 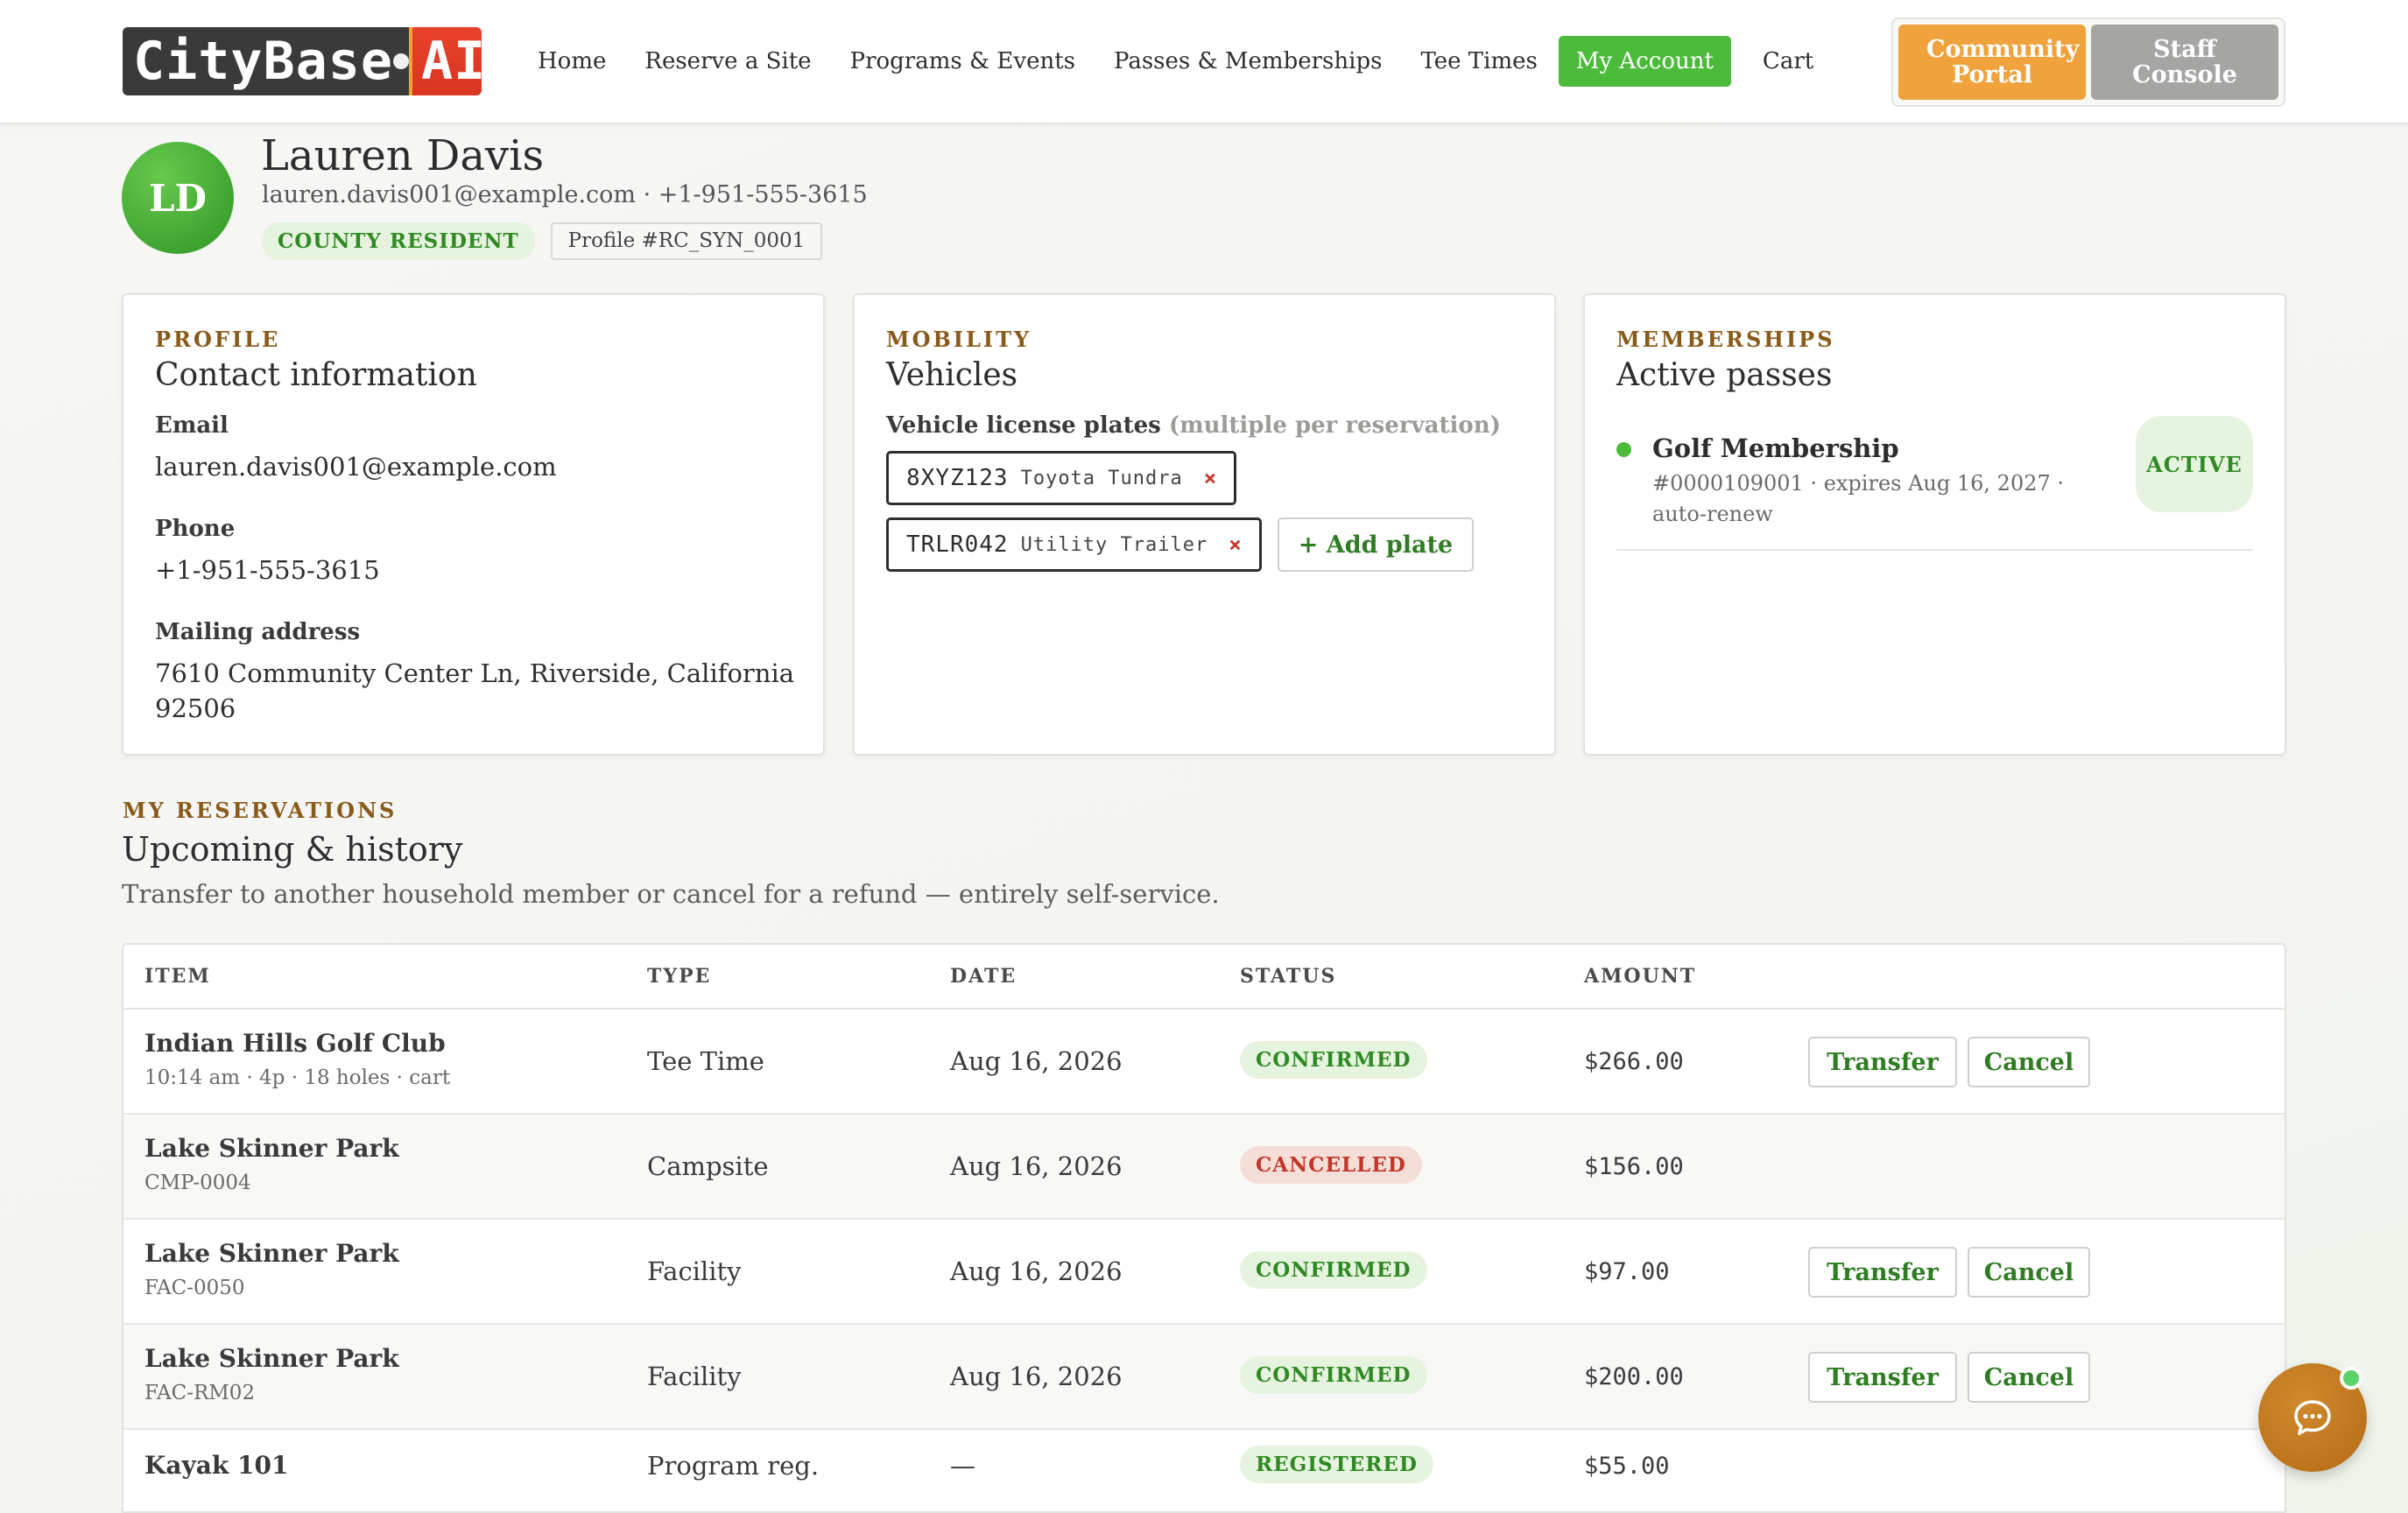 What do you see at coordinates (957, 545) in the screenshot?
I see `plate-number: TRLR042` at bounding box center [957, 545].